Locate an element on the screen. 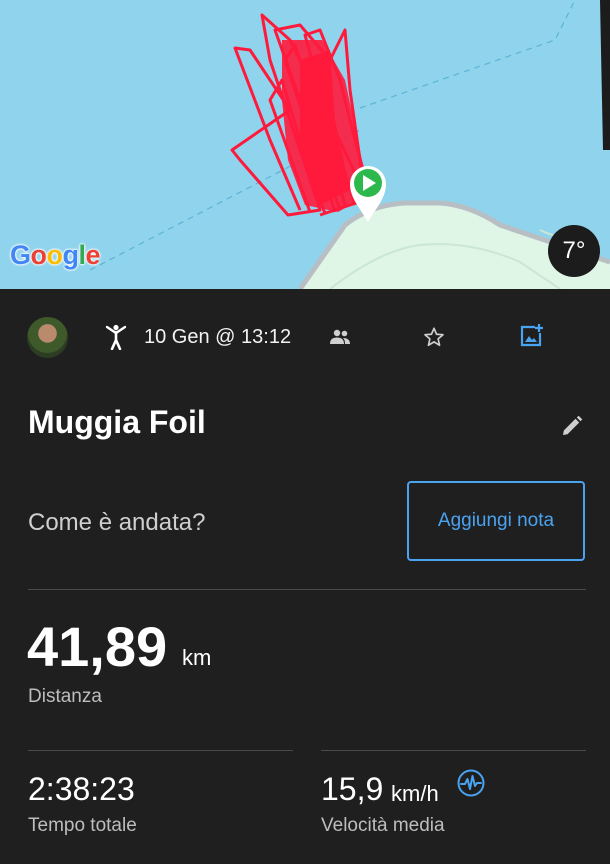 This screenshot has width=610, height=864. avg-speed-value: 15,9 is located at coordinates (352, 789).